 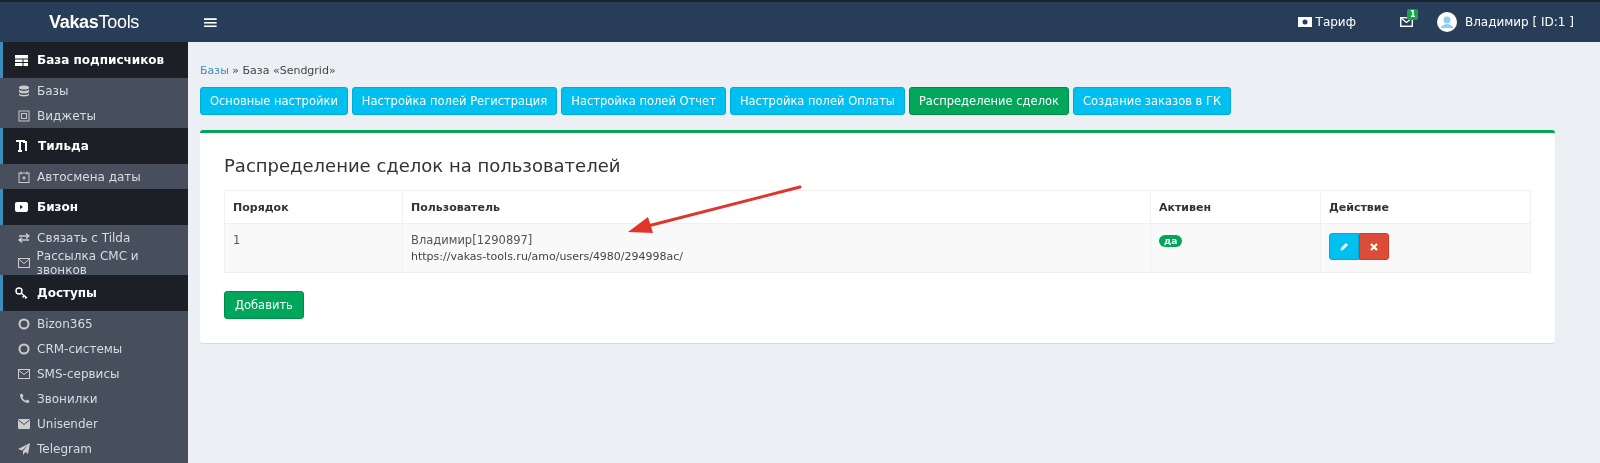 What do you see at coordinates (94, 22) in the screenshot?
I see `app-logo: VakasTools` at bounding box center [94, 22].